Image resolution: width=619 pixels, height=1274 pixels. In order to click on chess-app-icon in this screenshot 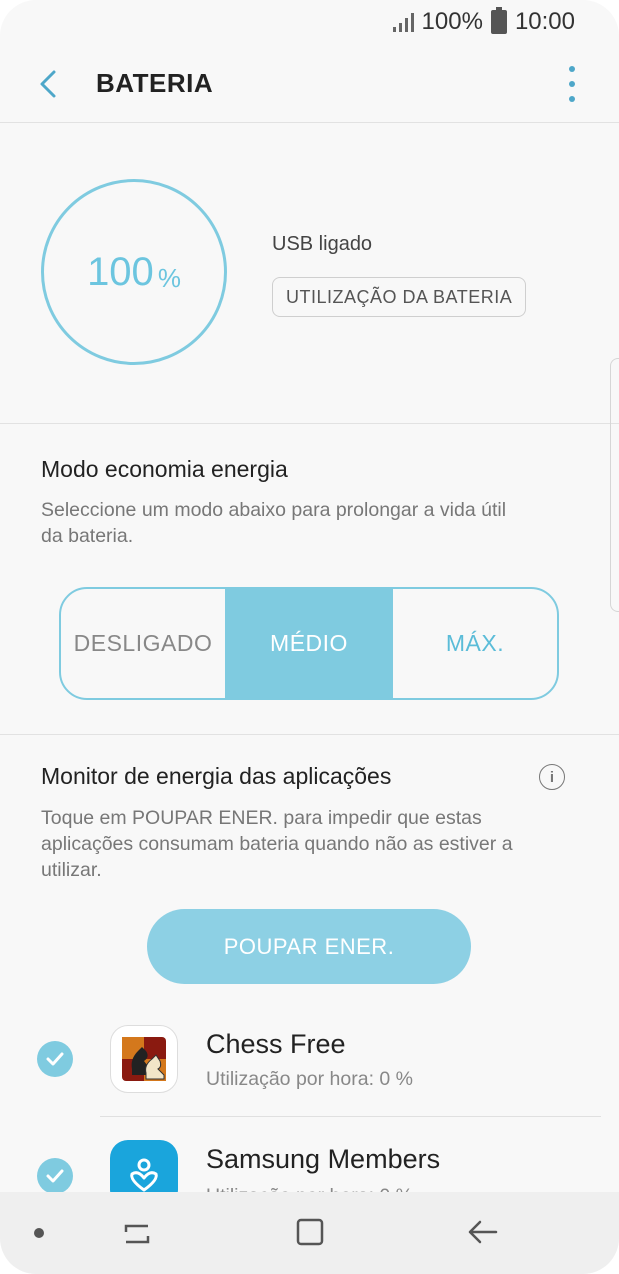, I will do `click(144, 1059)`.